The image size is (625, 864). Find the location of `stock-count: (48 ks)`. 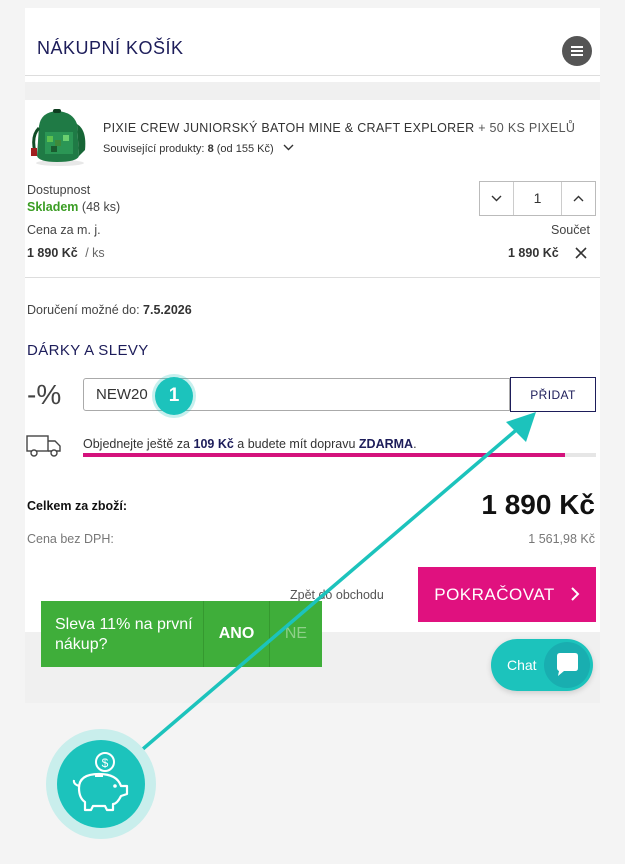

stock-count: (48 ks) is located at coordinates (101, 207).